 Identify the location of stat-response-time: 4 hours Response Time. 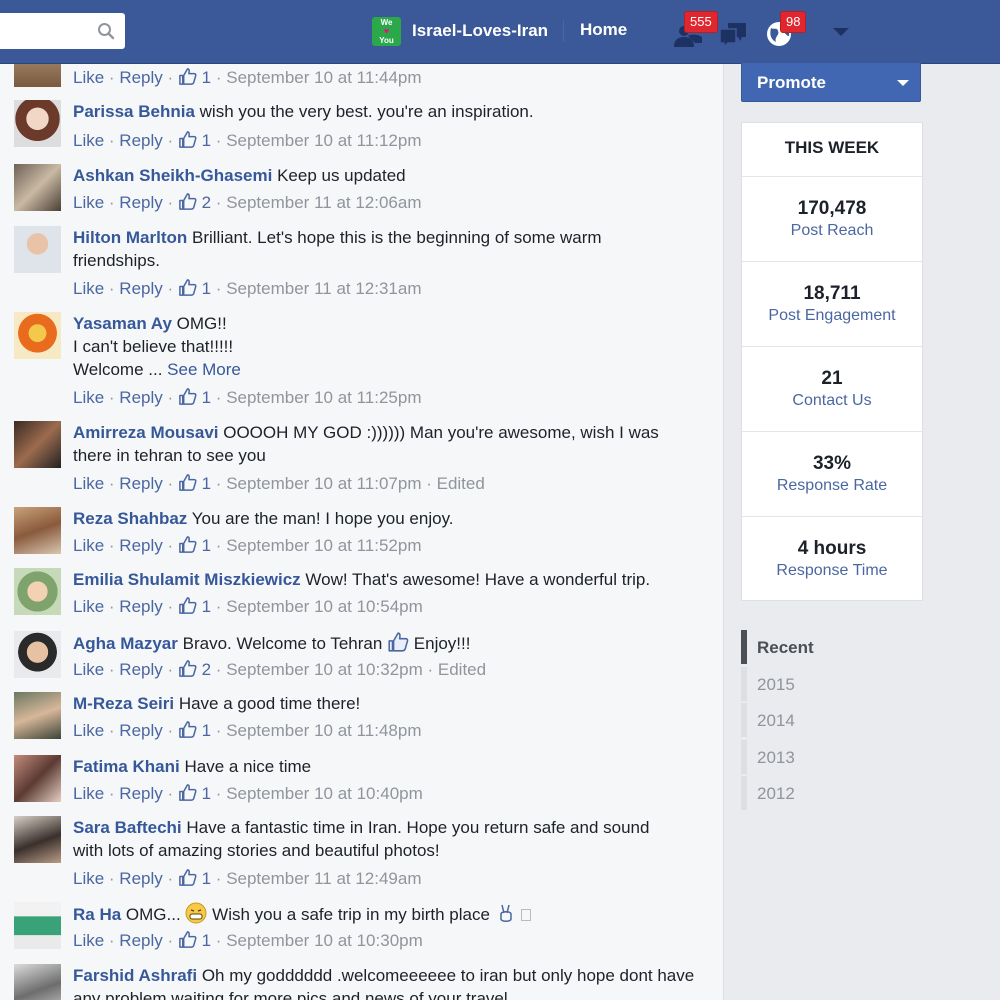
(832, 559).